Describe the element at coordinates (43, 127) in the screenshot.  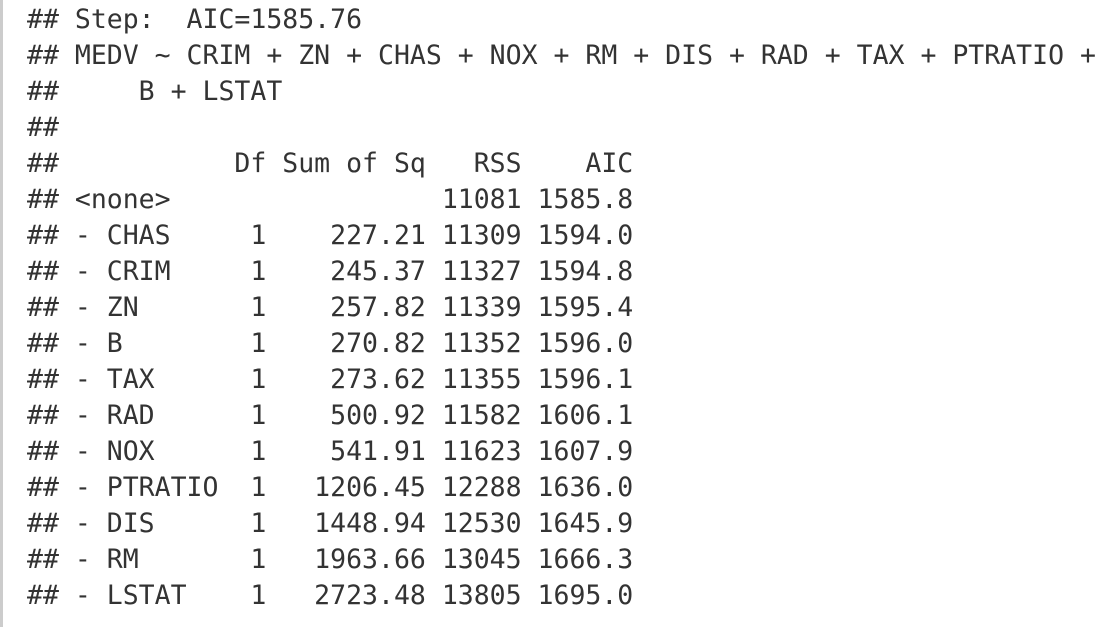
I see `blank-comment-line: ##` at that location.